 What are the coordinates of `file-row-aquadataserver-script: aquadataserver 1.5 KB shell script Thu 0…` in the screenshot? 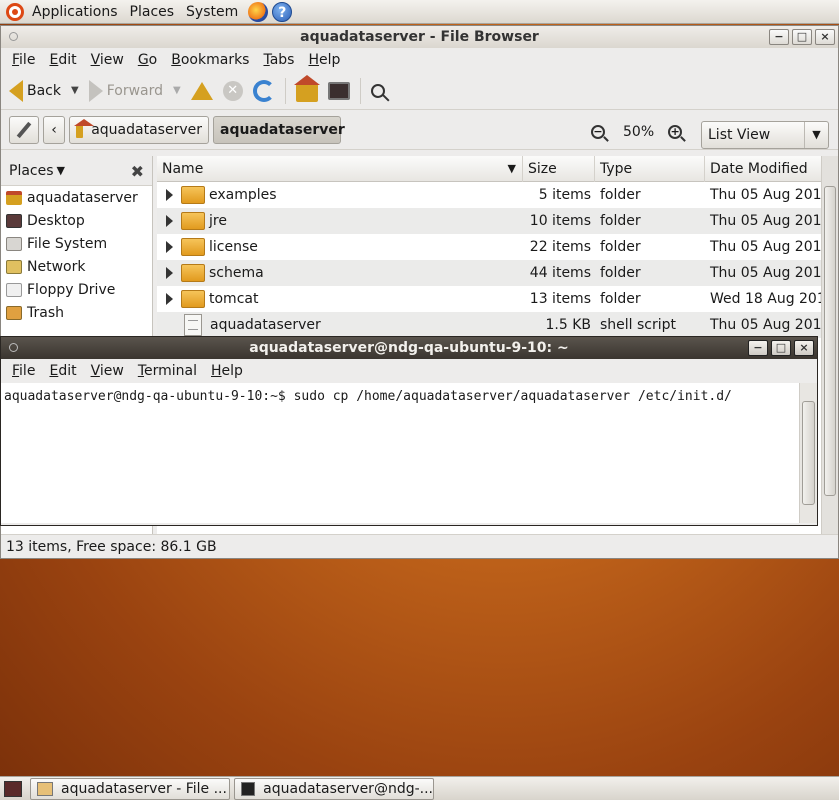 It's located at (489, 325).